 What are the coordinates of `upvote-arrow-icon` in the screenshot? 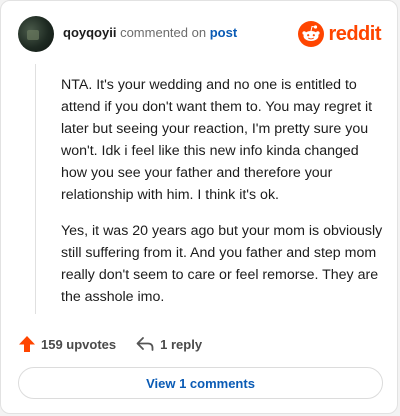 It's located at (27, 344).